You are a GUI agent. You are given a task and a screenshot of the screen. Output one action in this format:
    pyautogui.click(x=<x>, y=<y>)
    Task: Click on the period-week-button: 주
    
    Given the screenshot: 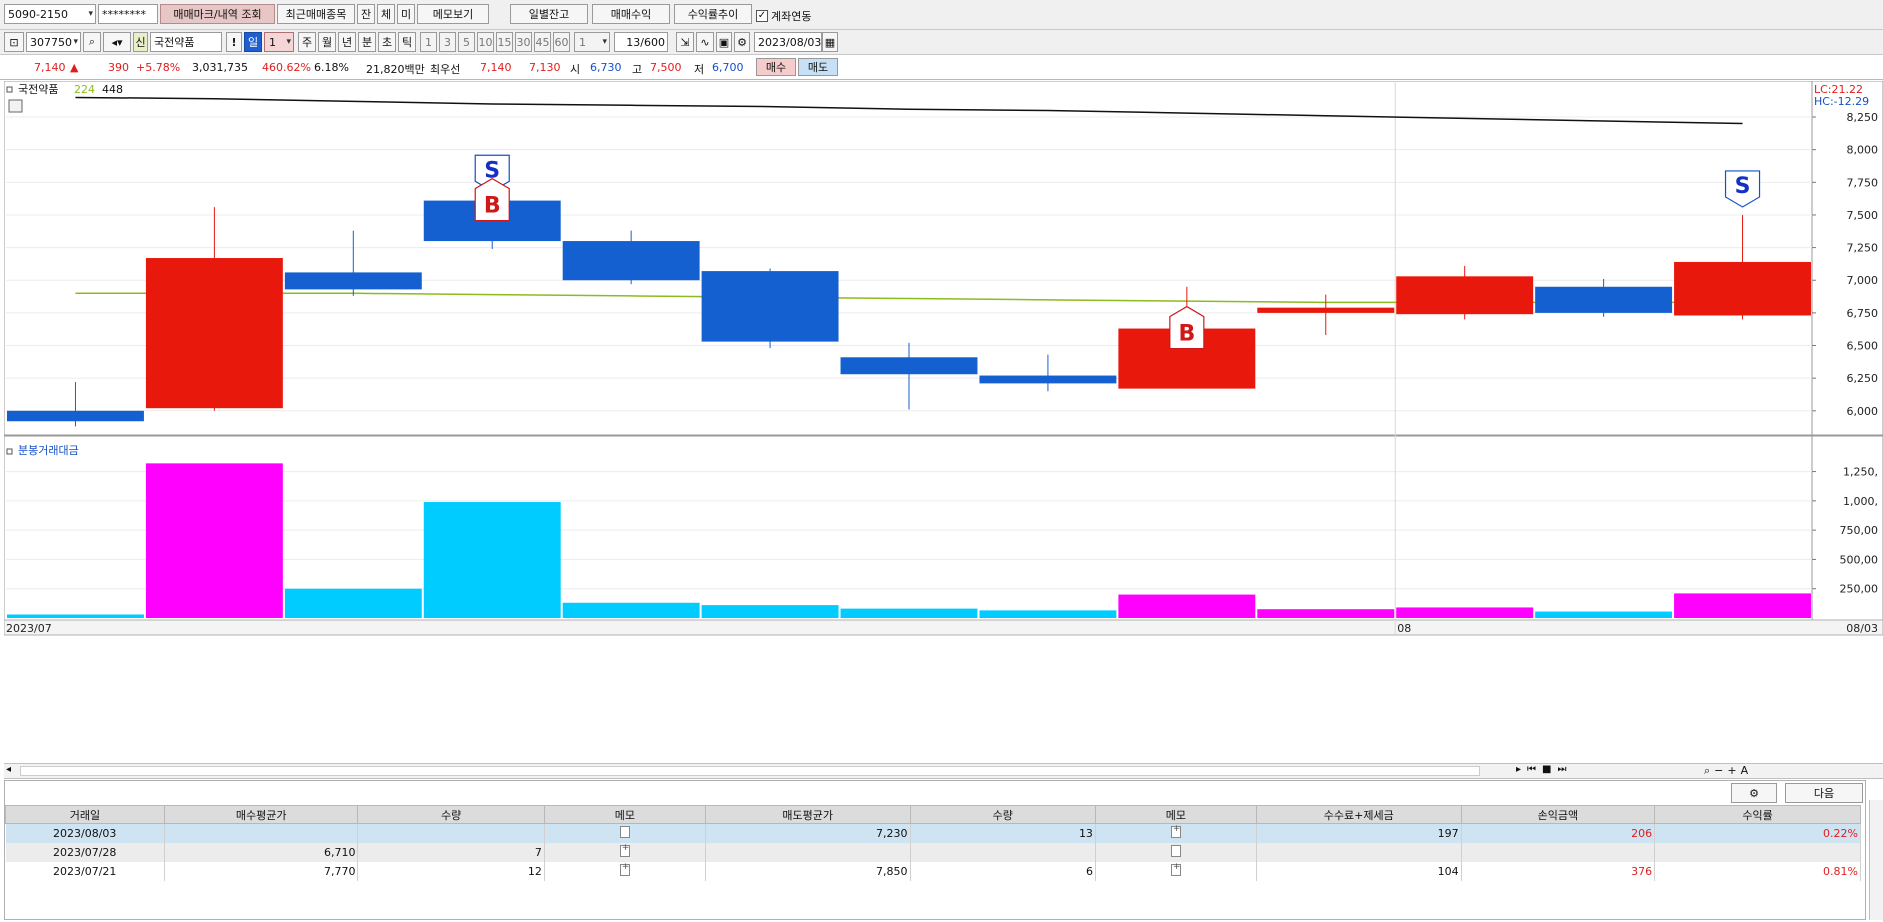 What is the action you would take?
    pyautogui.click(x=307, y=42)
    